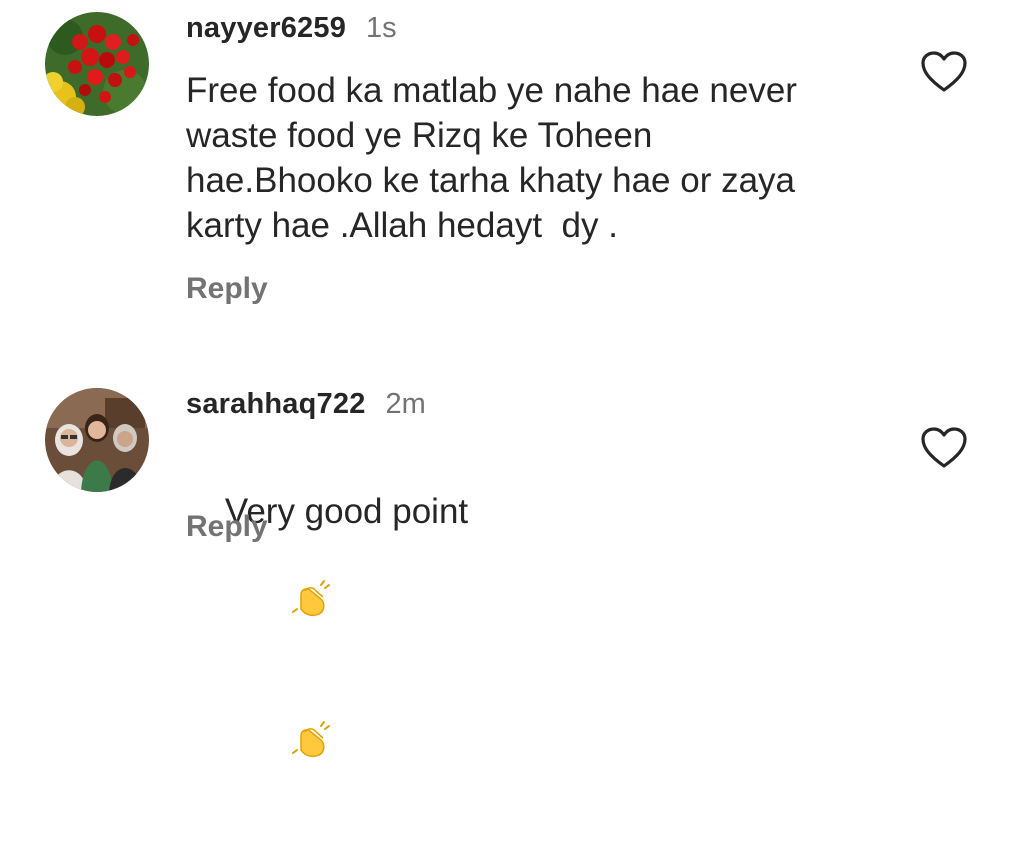 The width and height of the screenshot is (1024, 861). What do you see at coordinates (266, 28) in the screenshot?
I see `username: nayyer6259` at bounding box center [266, 28].